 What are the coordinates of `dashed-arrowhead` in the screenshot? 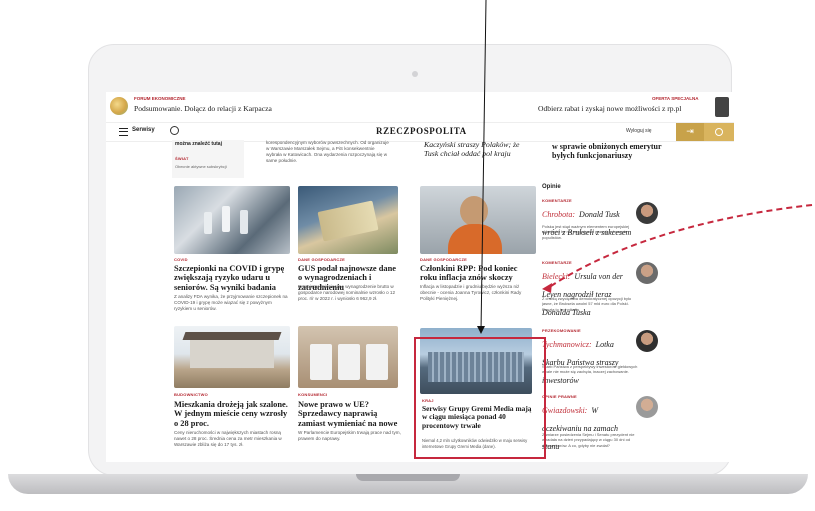 It's located at (547, 288).